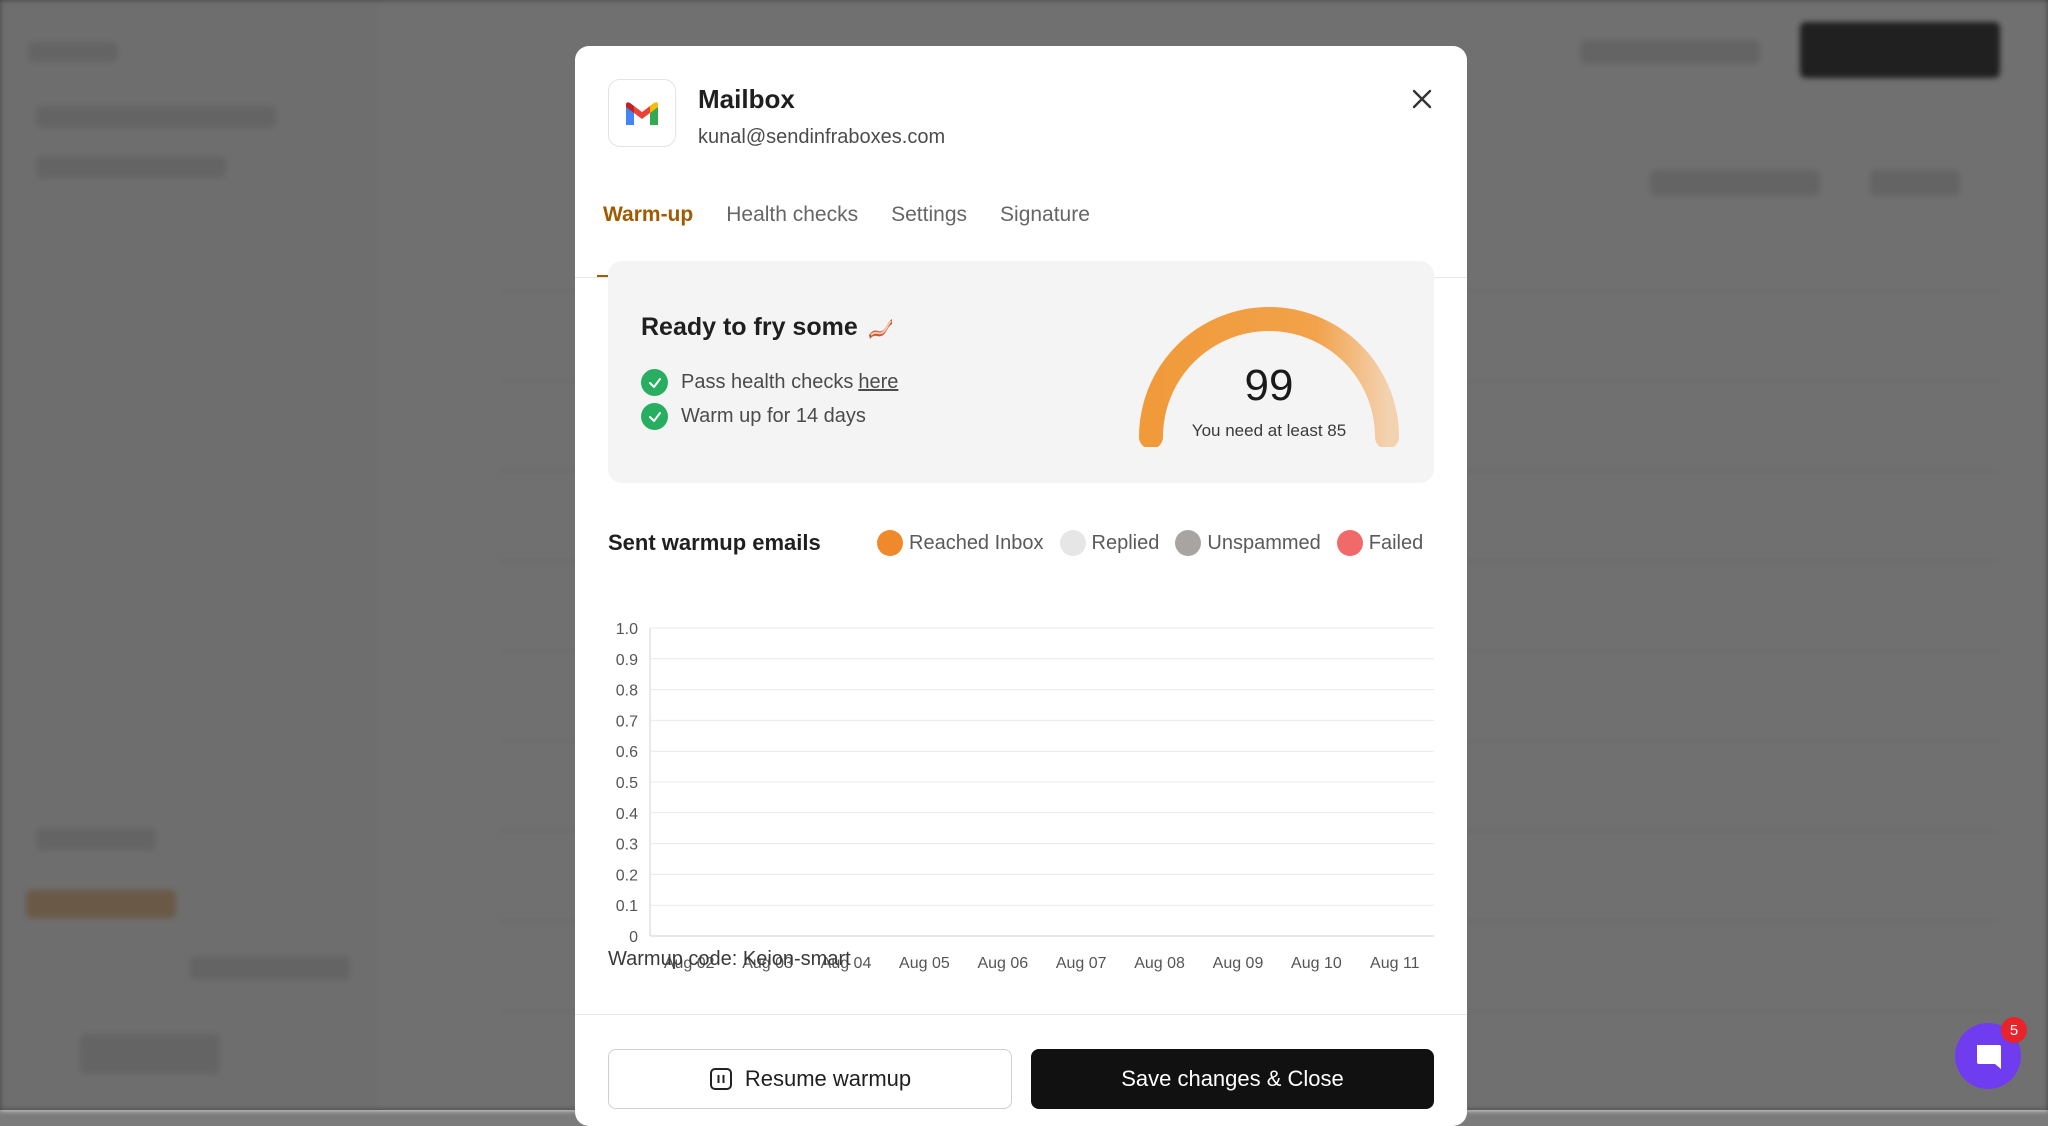 The height and width of the screenshot is (1126, 2048). What do you see at coordinates (720, 1079) in the screenshot?
I see `pause-icon` at bounding box center [720, 1079].